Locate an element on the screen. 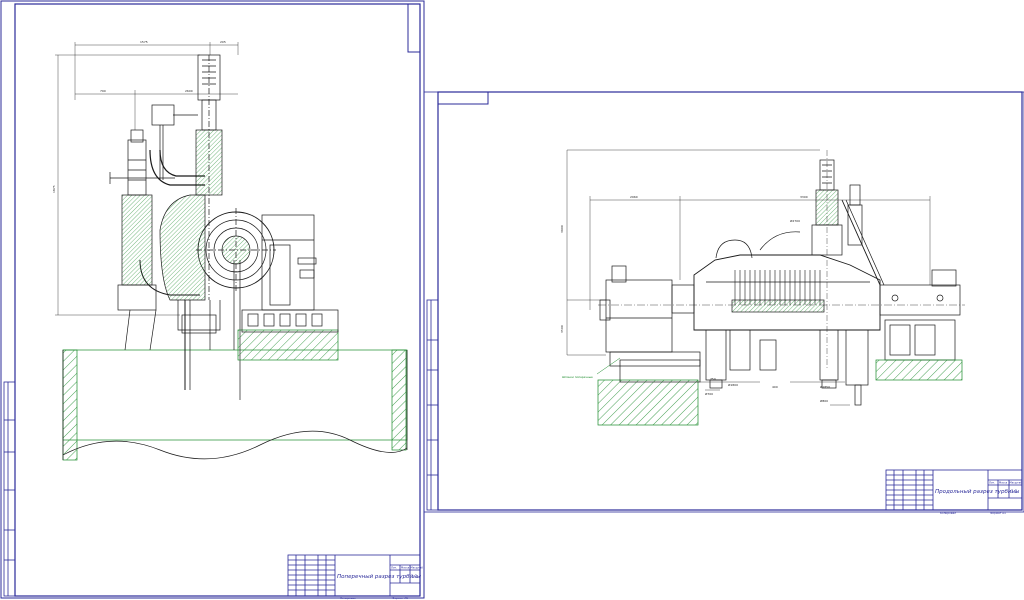 The width and height of the screenshot is (1024, 600). right-scale-label: Масштаб is located at coordinates (1016, 483).